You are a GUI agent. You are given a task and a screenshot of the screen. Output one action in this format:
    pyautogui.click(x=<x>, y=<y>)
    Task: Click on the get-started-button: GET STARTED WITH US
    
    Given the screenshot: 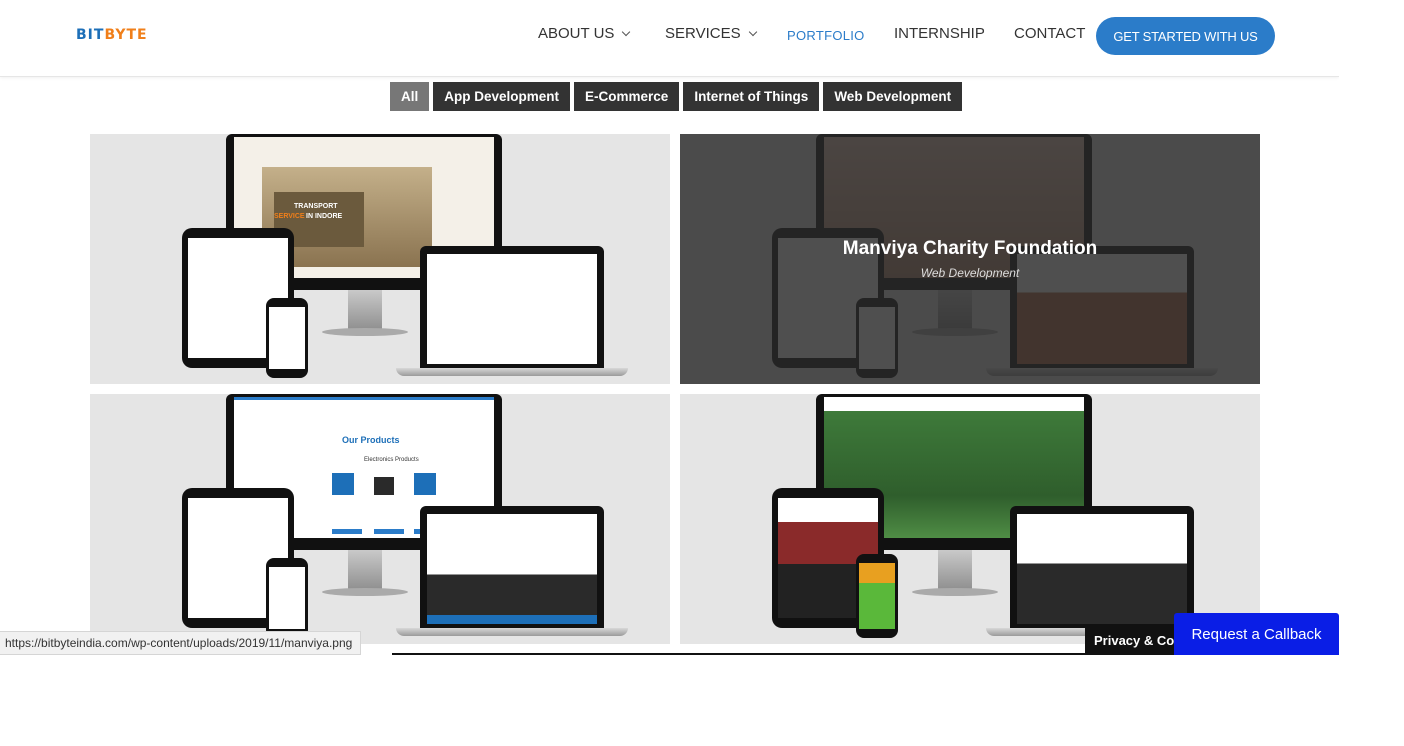 What is the action you would take?
    pyautogui.click(x=1185, y=36)
    